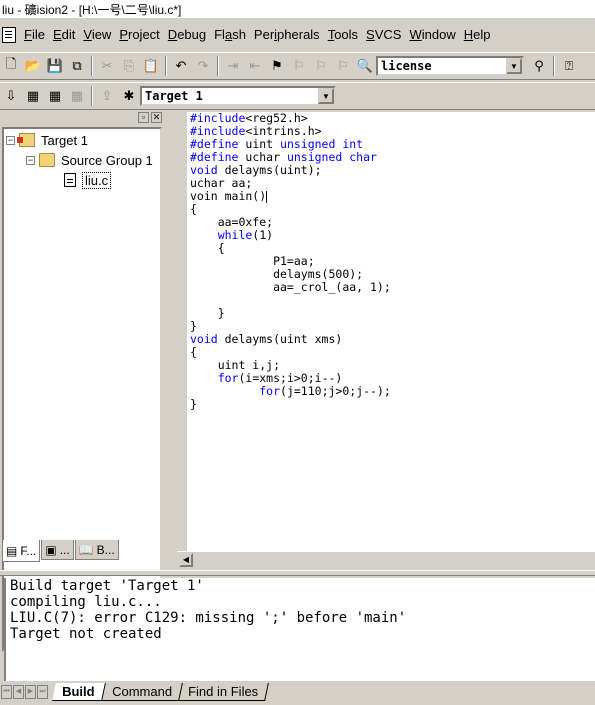 The image size is (595, 705). I want to click on last-tab-arrow-icon: ⏭, so click(42, 692).